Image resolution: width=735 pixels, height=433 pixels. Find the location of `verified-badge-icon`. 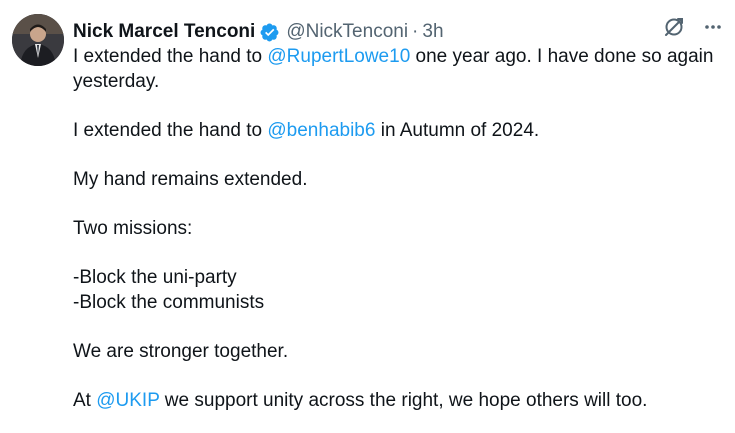

verified-badge-icon is located at coordinates (269, 32).